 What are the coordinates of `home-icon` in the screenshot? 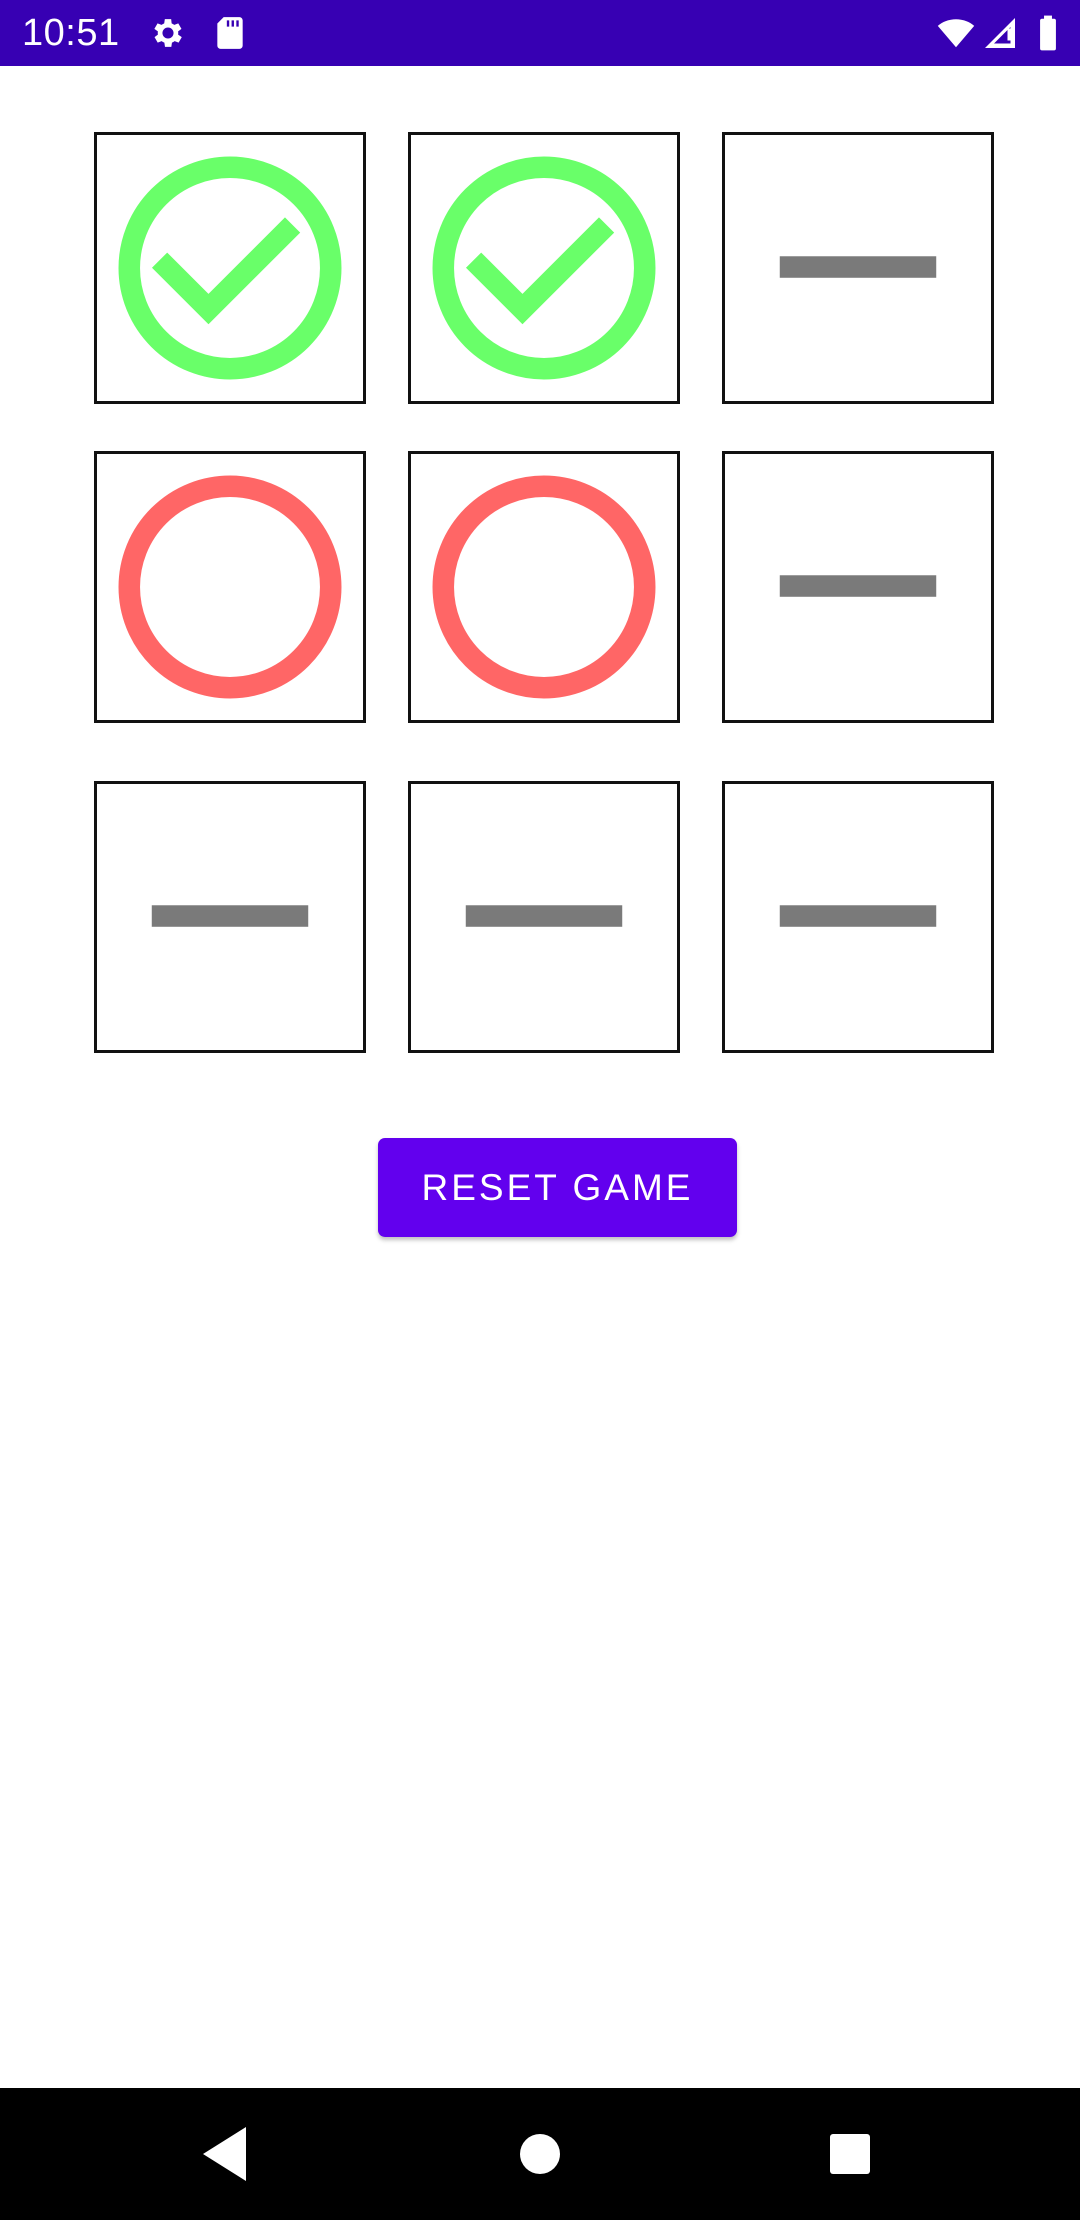 It's located at (540, 2154).